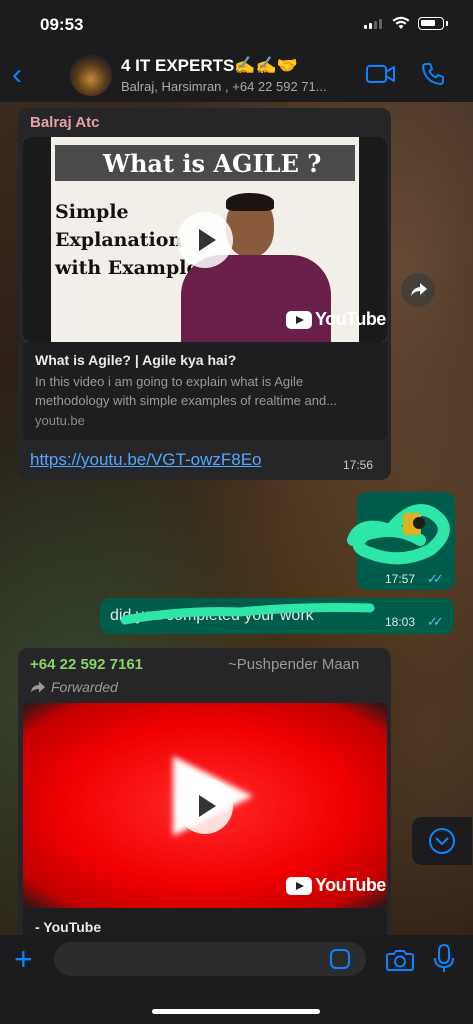 This screenshot has height=1024, width=473. What do you see at coordinates (398, 534) in the screenshot?
I see `scribble-sticker` at bounding box center [398, 534].